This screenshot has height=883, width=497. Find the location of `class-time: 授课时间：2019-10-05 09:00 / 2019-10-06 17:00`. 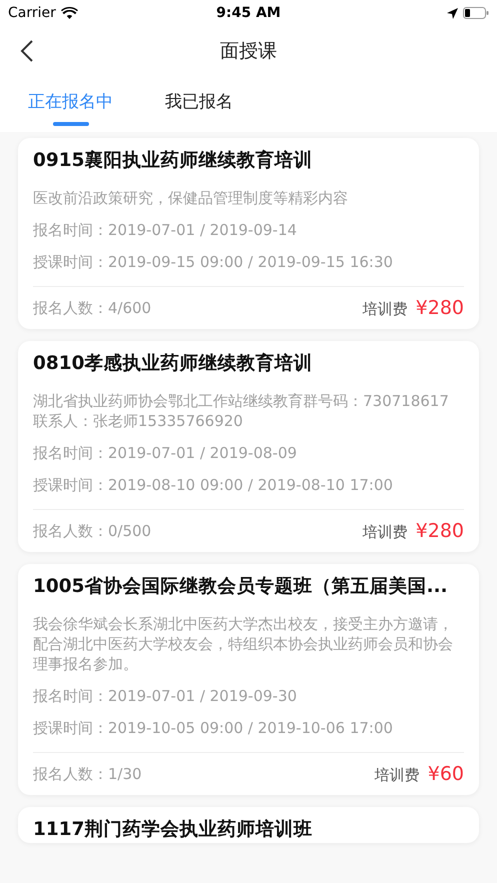

class-time: 授课时间：2019-10-05 09:00 / 2019-10-06 17:00 is located at coordinates (213, 728).